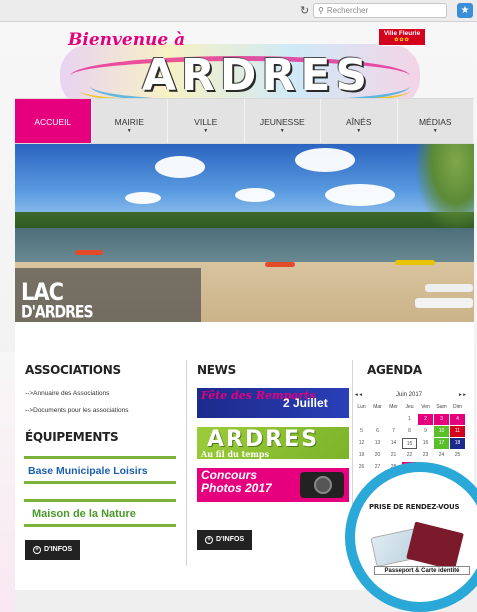  I want to click on annuaire-link: -->Annuaire des Associations, so click(67, 393).